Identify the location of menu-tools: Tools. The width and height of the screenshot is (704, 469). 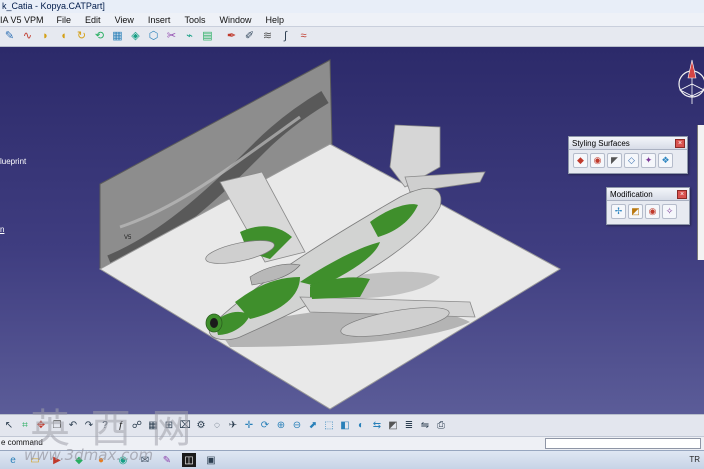
(196, 19).